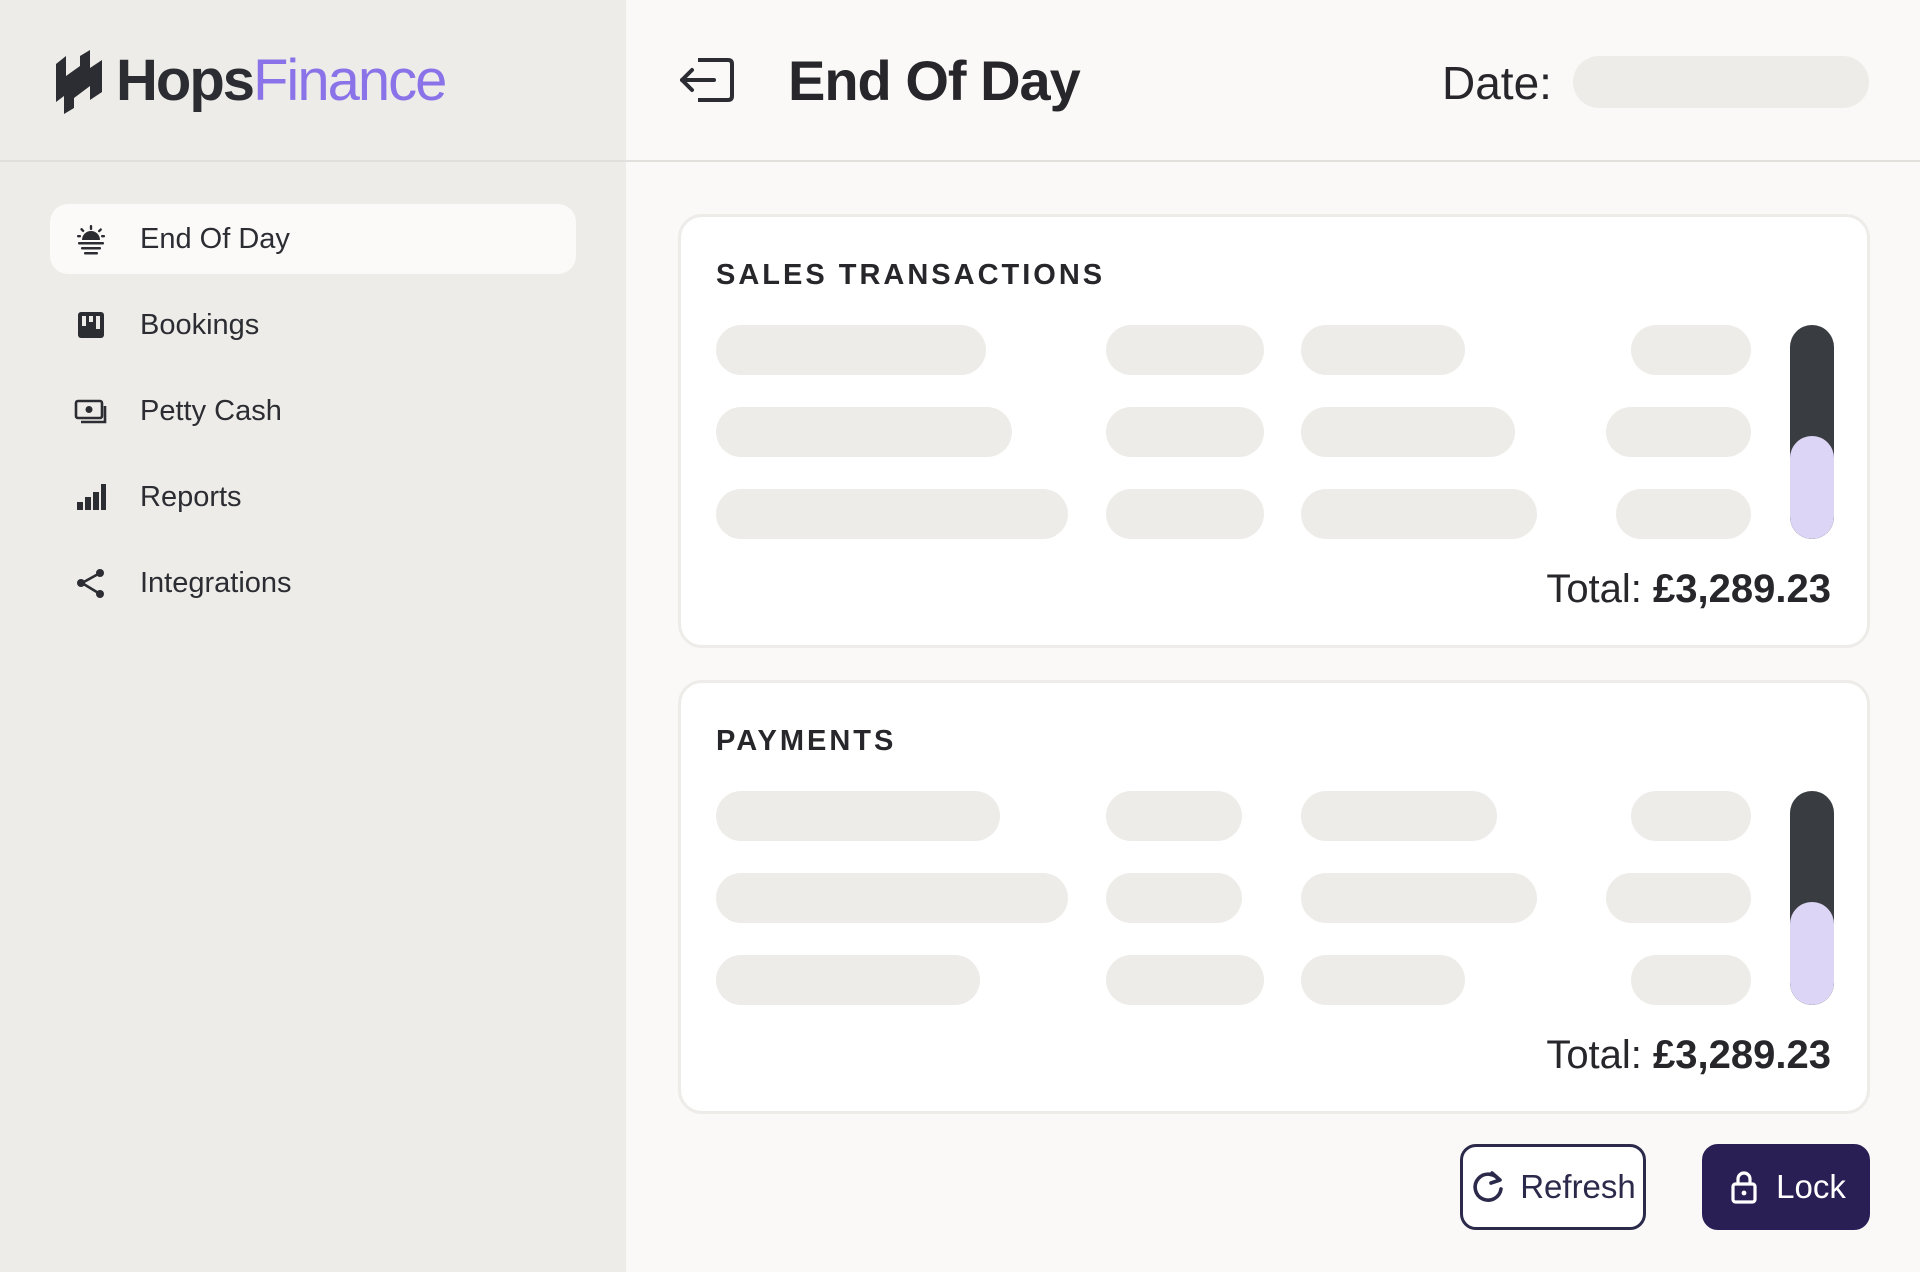 This screenshot has height=1272, width=1920. What do you see at coordinates (1811, 1186) in the screenshot?
I see `lock-label: Lock` at bounding box center [1811, 1186].